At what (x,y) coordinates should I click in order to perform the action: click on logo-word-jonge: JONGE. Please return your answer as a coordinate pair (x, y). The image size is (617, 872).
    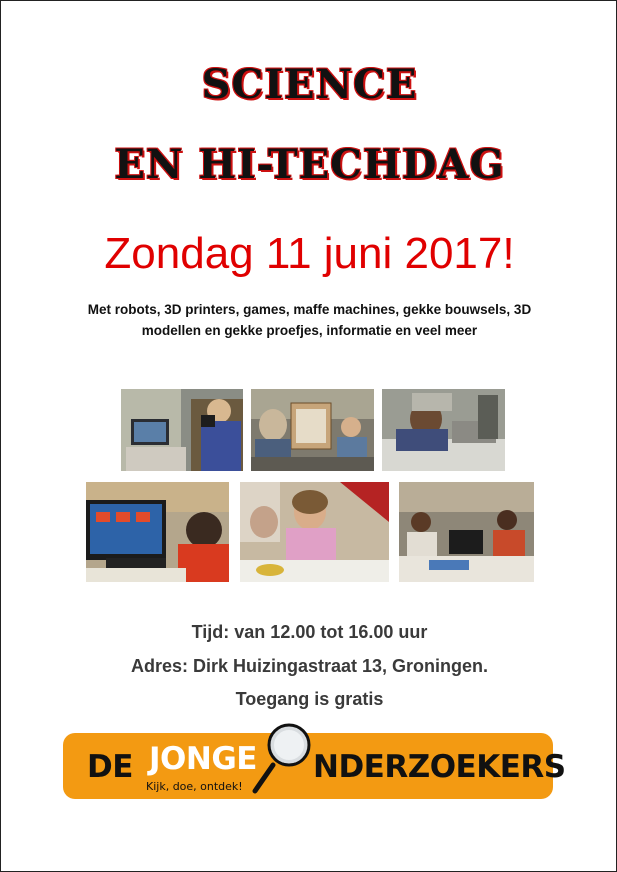
    Looking at the image, I should click on (203, 759).